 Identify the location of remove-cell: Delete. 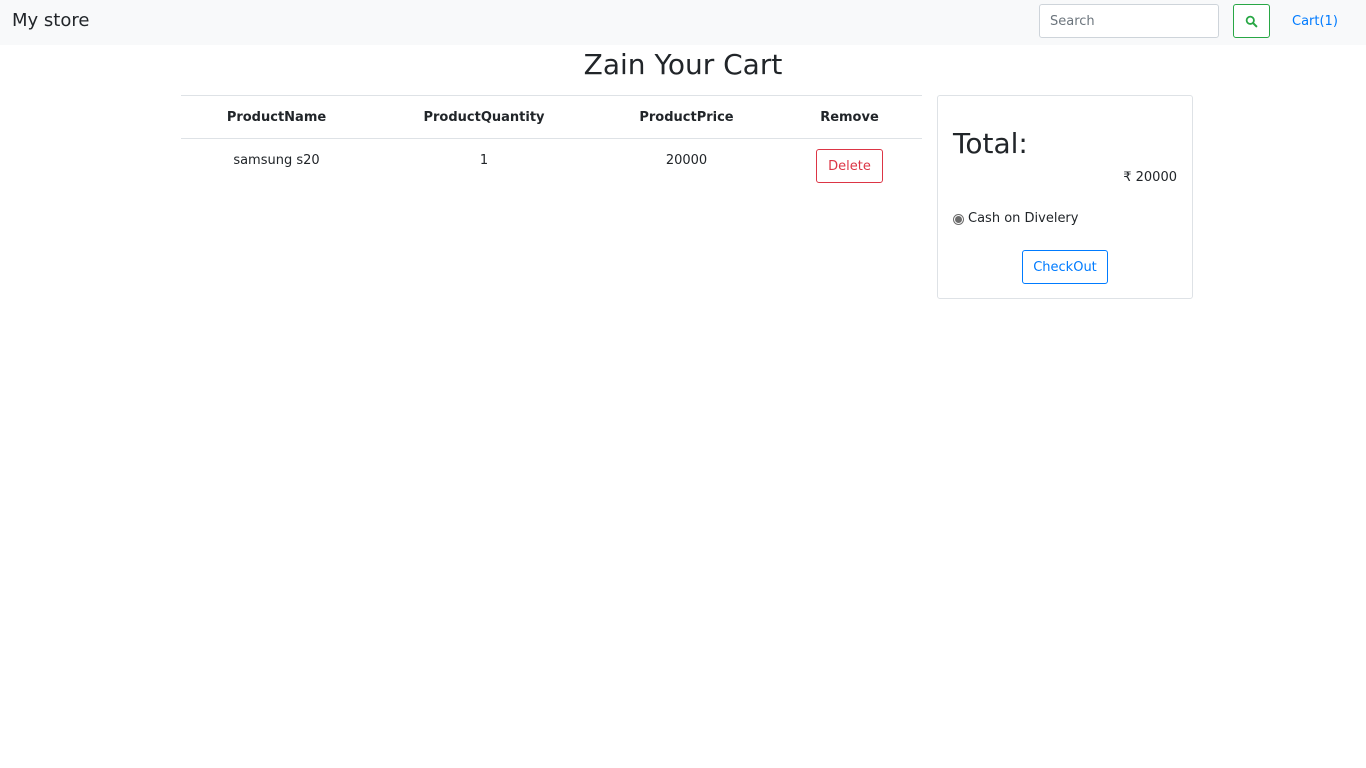
(849, 167).